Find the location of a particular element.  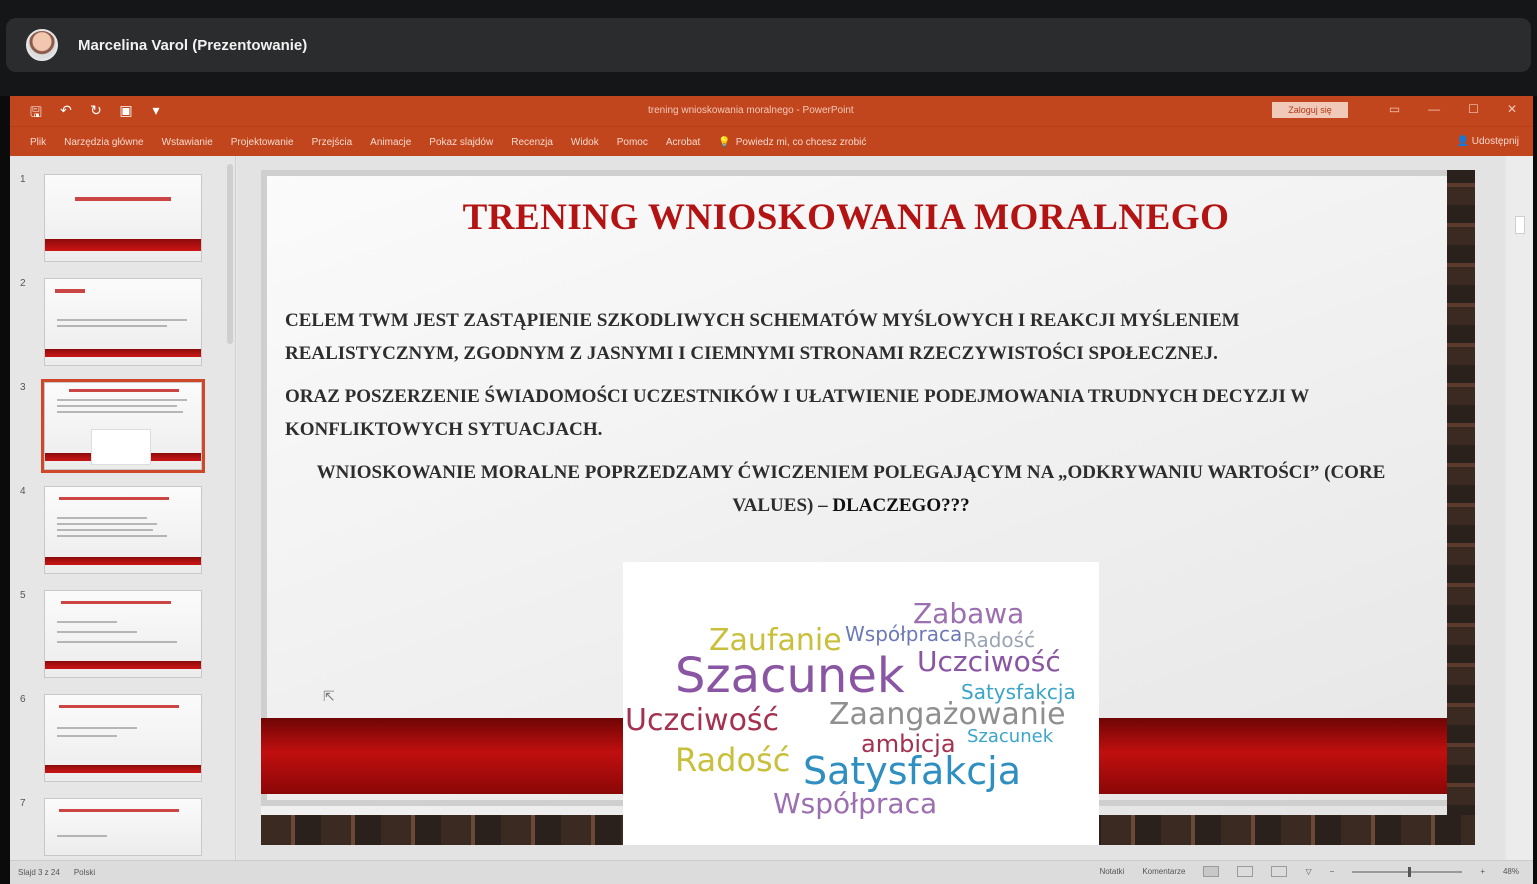

zoom-slider-handle is located at coordinates (1410, 871).